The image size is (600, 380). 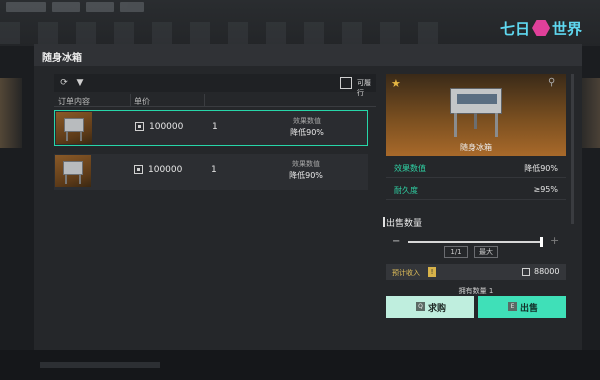 I want to click on logo-hex-icon, so click(x=541, y=28).